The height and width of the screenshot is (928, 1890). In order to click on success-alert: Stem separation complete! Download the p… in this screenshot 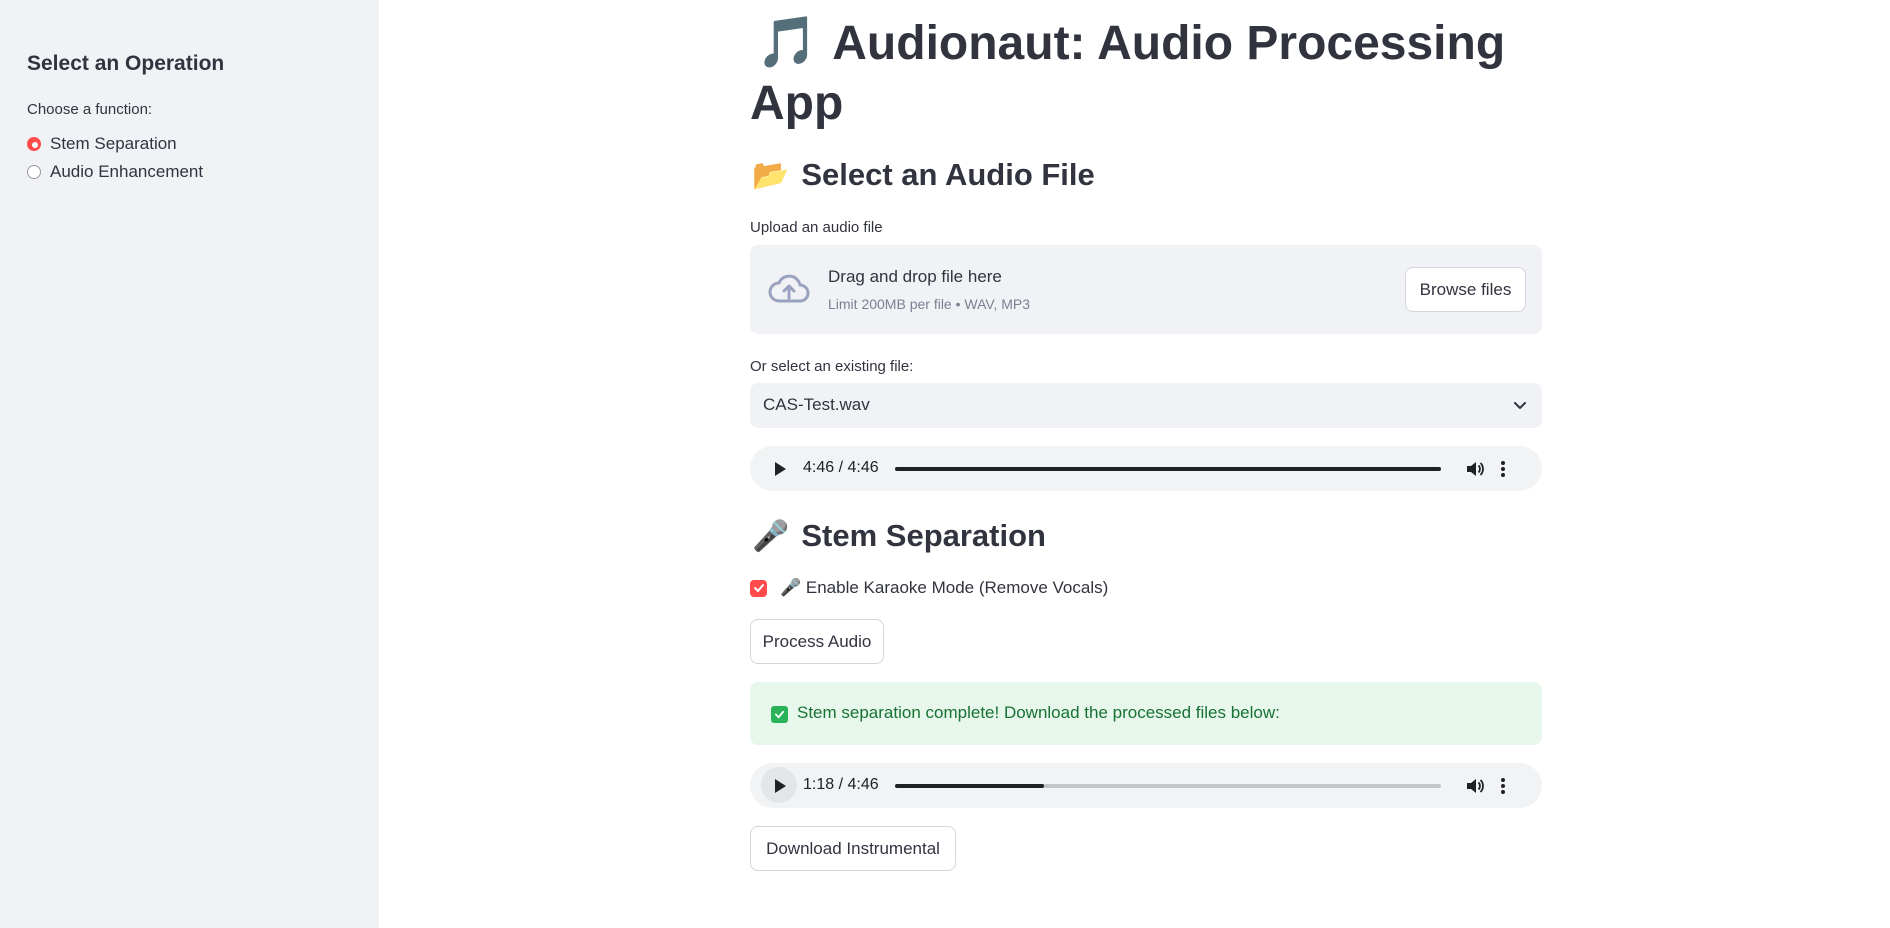, I will do `click(1146, 713)`.